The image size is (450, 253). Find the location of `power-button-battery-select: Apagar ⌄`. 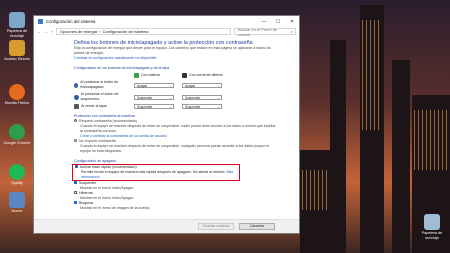

power-button-battery-select: Apagar ⌄ is located at coordinates (154, 85).